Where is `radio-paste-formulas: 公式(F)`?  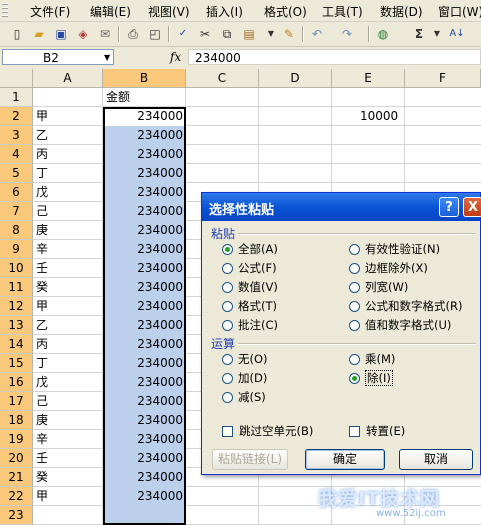 radio-paste-formulas: 公式(F) is located at coordinates (249, 268).